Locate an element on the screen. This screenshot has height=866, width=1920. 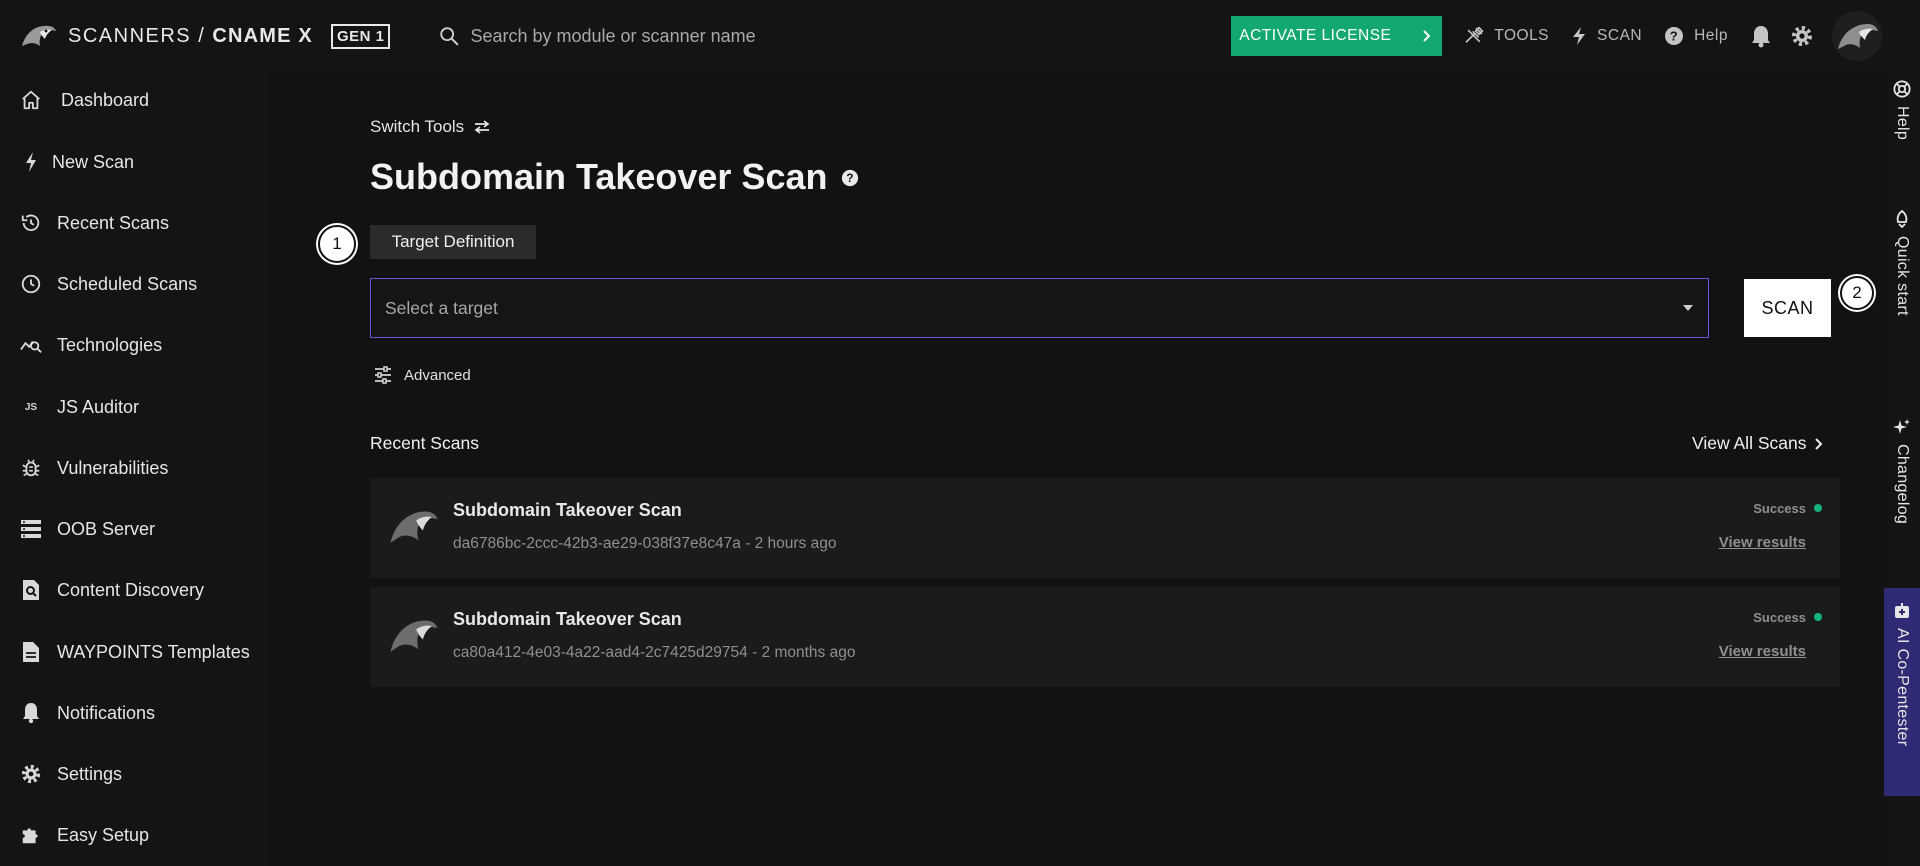
sparkle-icon is located at coordinates (1902, 427).